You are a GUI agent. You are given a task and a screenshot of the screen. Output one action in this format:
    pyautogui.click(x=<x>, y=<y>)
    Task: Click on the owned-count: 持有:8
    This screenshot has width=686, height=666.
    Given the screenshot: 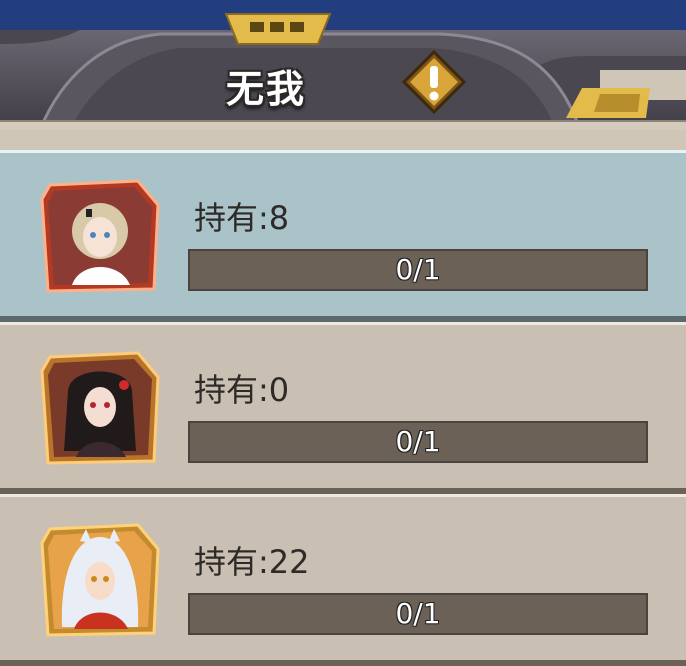 What is the action you would take?
    pyautogui.click(x=242, y=218)
    